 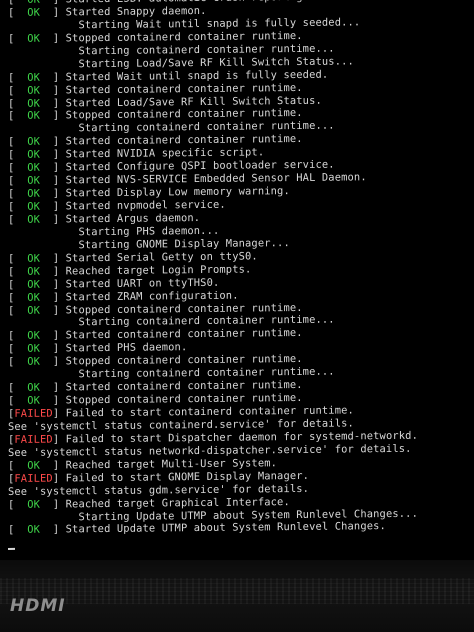 What do you see at coordinates (133, 218) in the screenshot?
I see `log-message: Started Argus daemon.` at bounding box center [133, 218].